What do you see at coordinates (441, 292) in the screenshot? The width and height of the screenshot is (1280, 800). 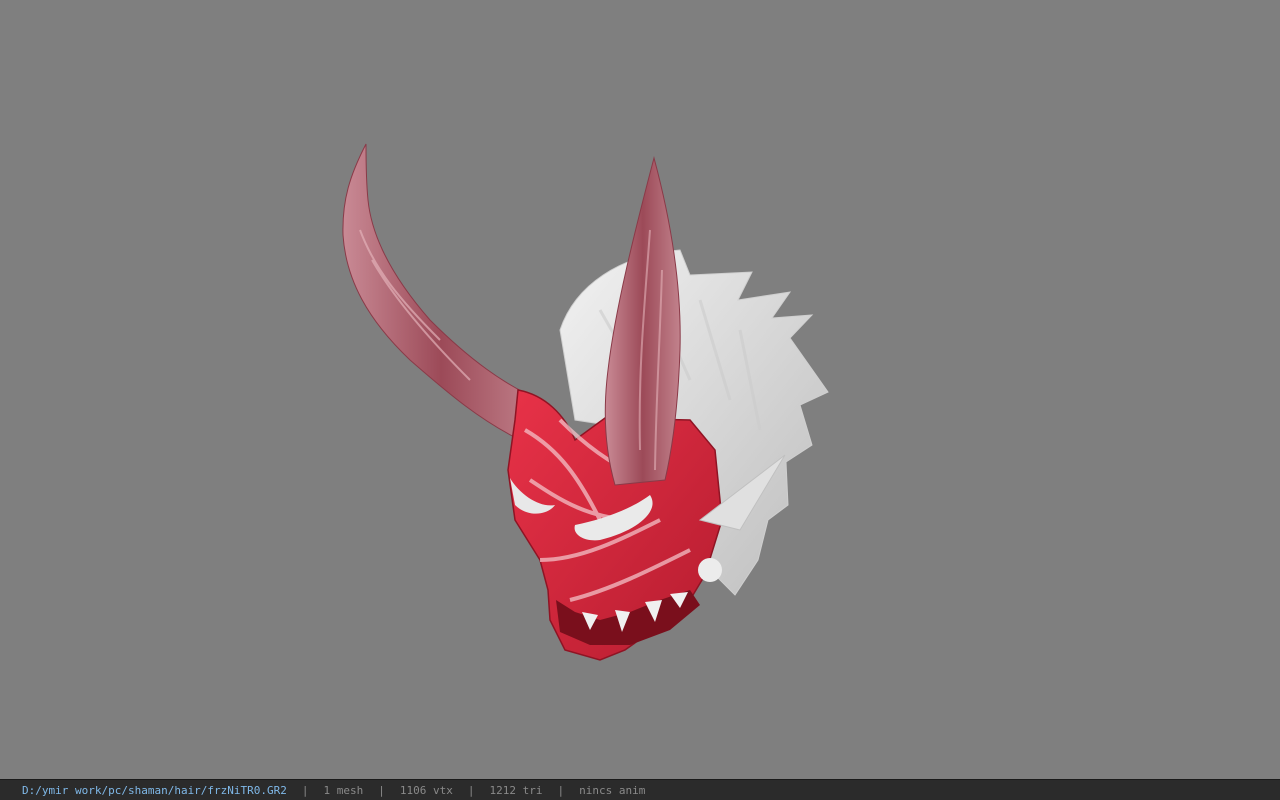 I see `left-horn` at bounding box center [441, 292].